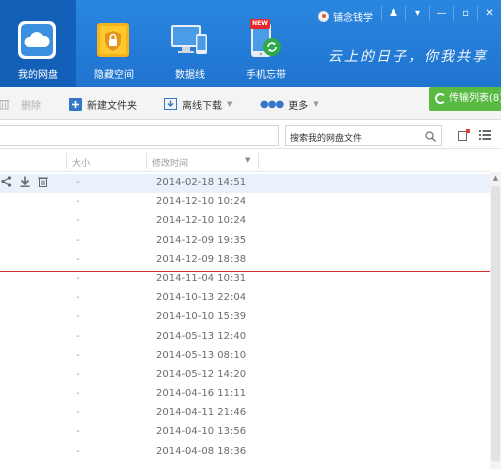 This screenshot has width=501, height=469. I want to click on table-row: - 2014-04-10 13:56, so click(245, 432).